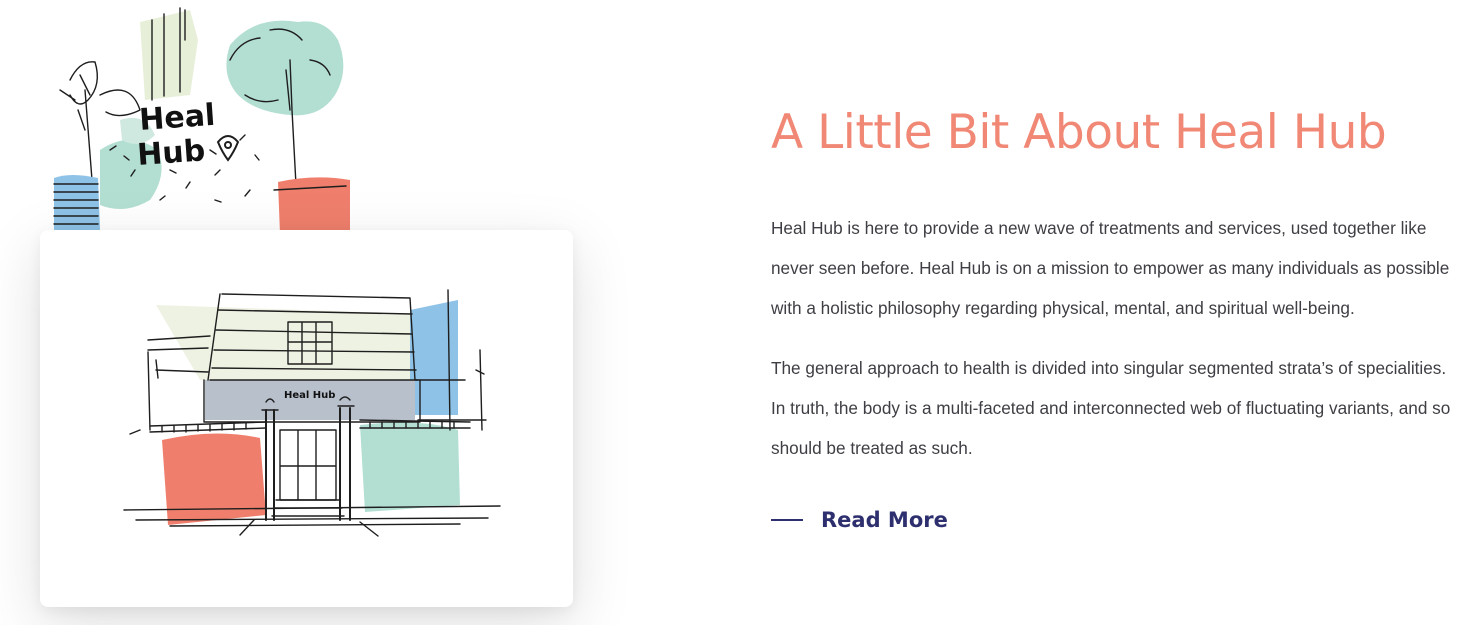 Image resolution: width=1474 pixels, height=625 pixels. I want to click on sign-text-line1: Heal, so click(177, 118).